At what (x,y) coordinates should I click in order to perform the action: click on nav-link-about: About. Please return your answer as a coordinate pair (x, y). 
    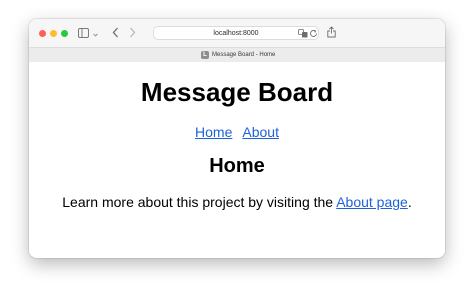
    Looking at the image, I should click on (260, 132).